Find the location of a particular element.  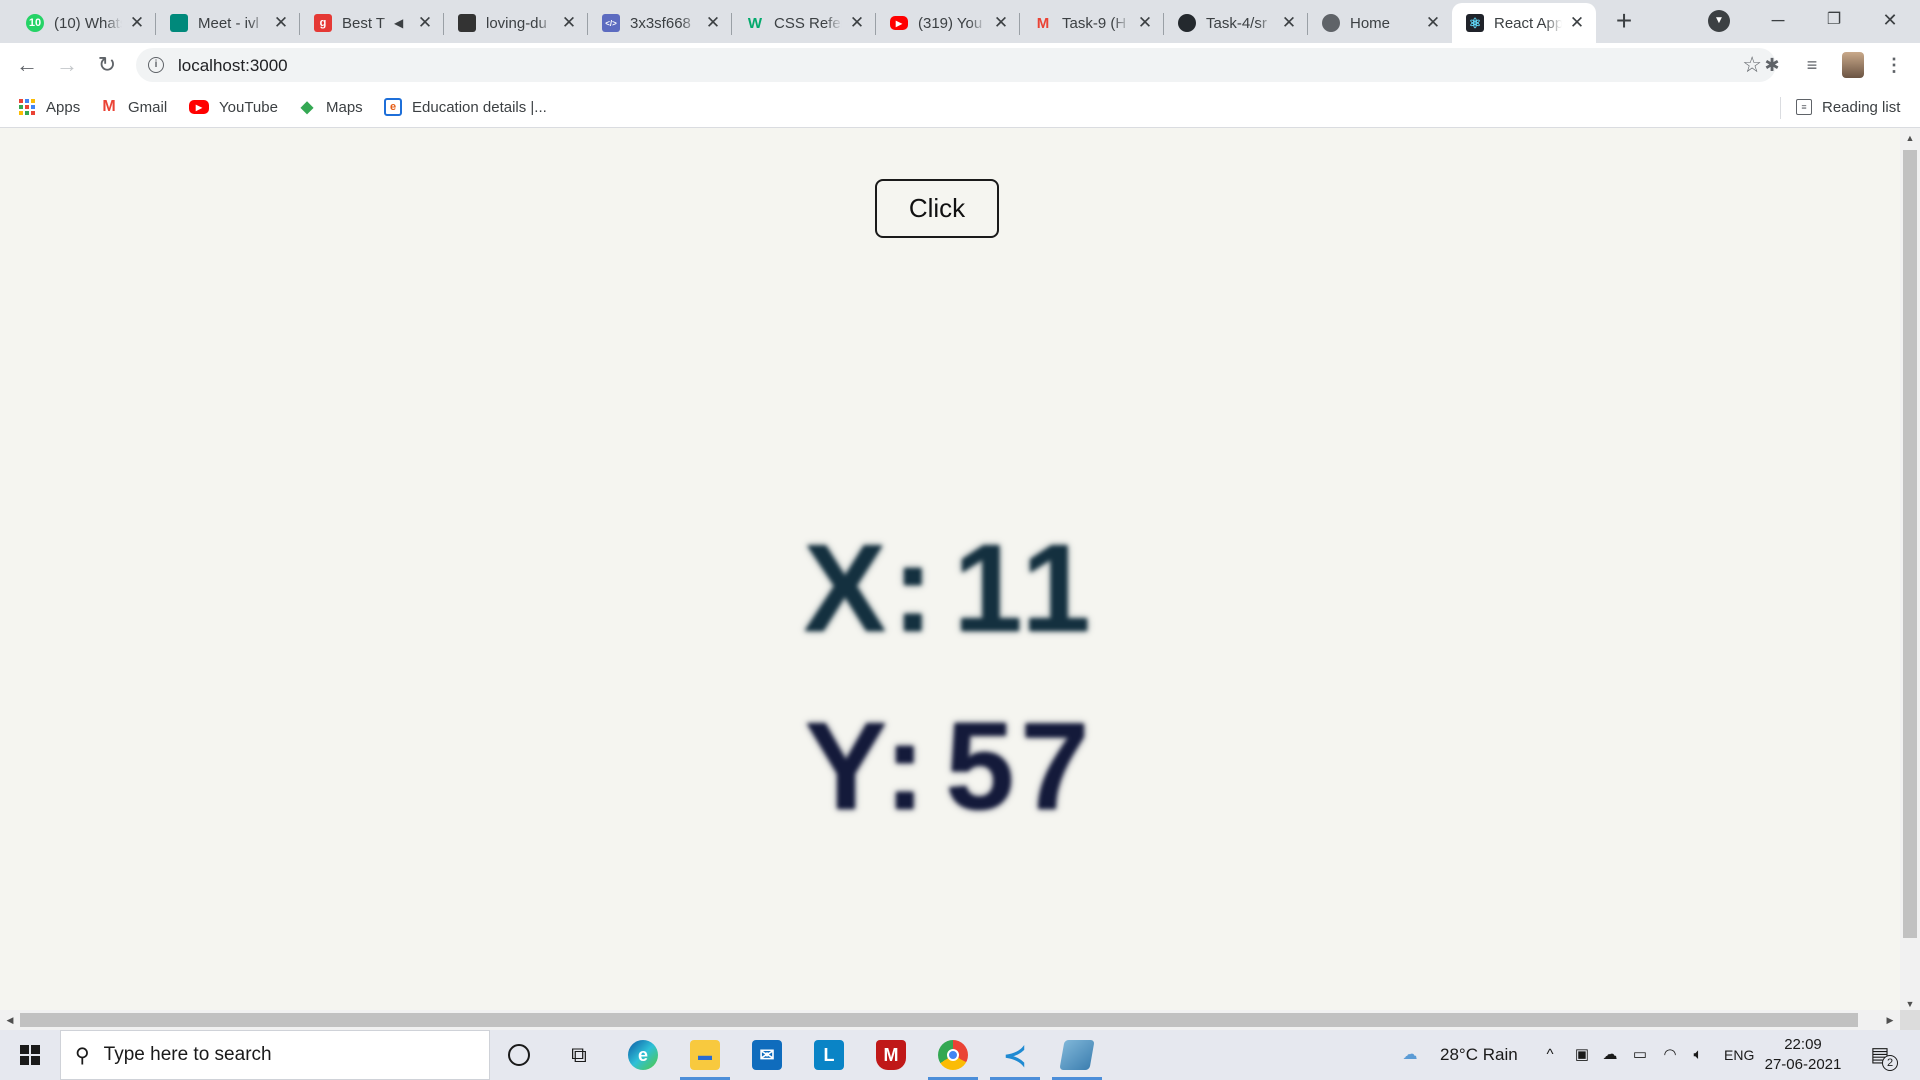

tab-title: React App is located at coordinates (1528, 23).